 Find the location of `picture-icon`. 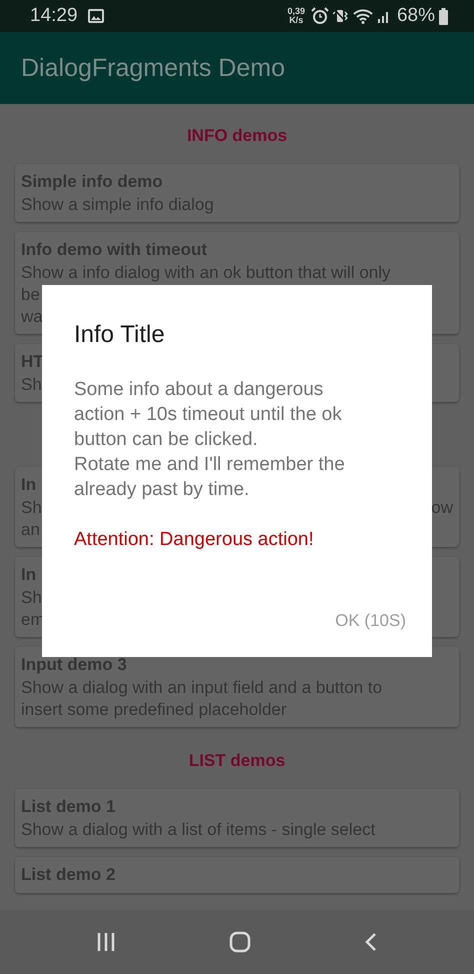

picture-icon is located at coordinates (96, 16).